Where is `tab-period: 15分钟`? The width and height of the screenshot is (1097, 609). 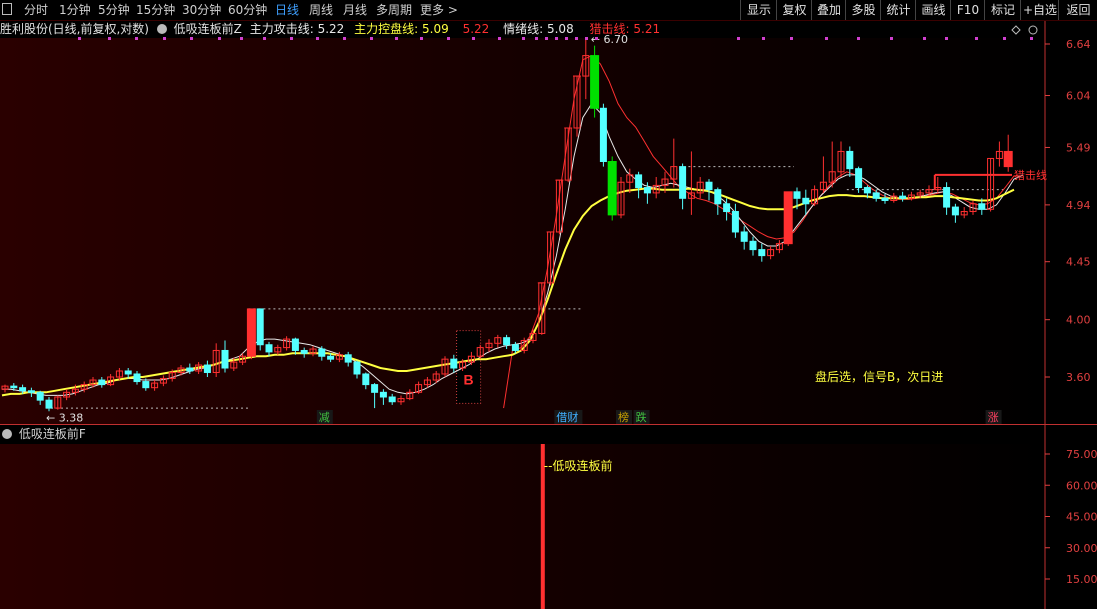
tab-period: 15分钟 is located at coordinates (155, 10).